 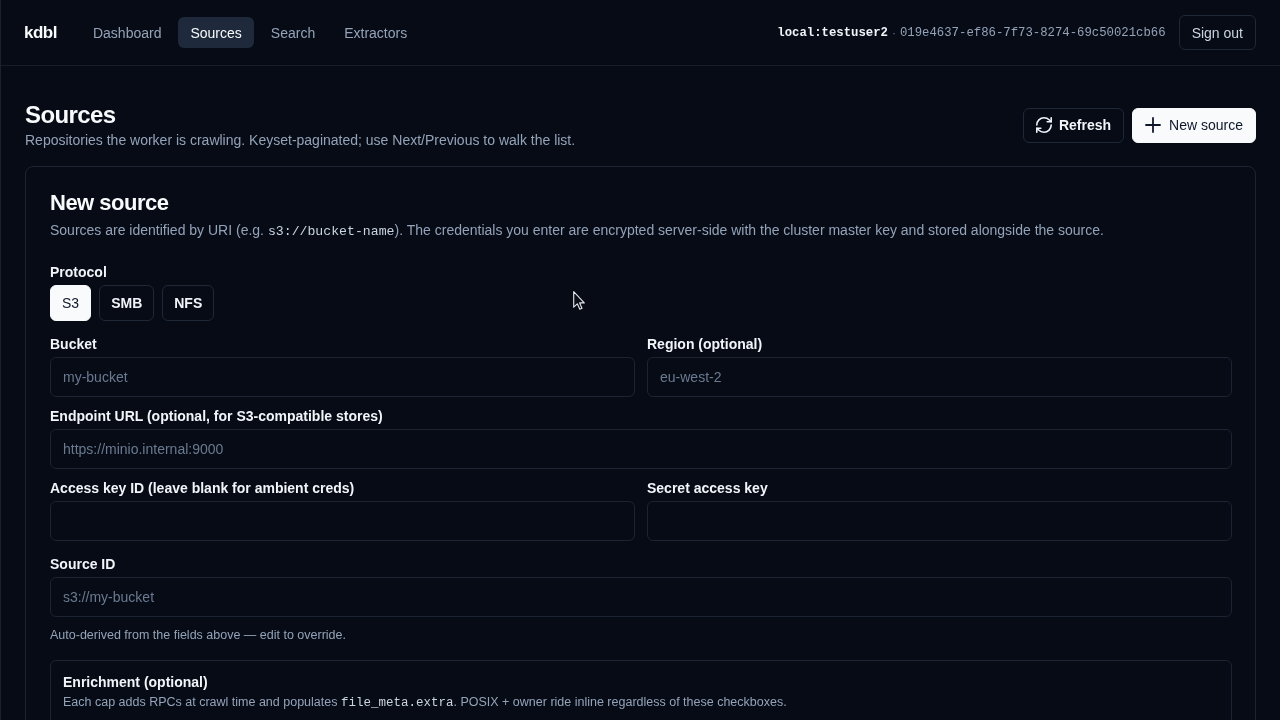 I want to click on refresh-icon, so click(x=1043, y=125).